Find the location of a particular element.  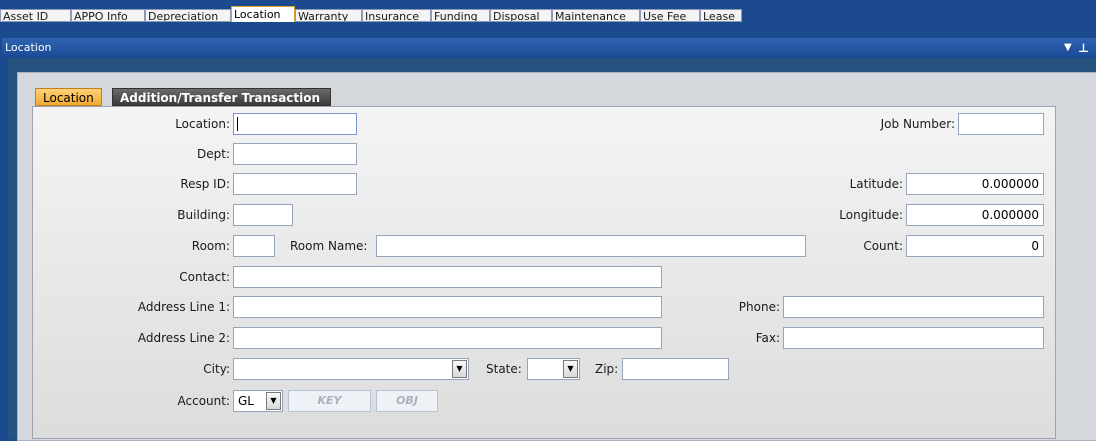

zip-label: Zip: is located at coordinates (607, 369).